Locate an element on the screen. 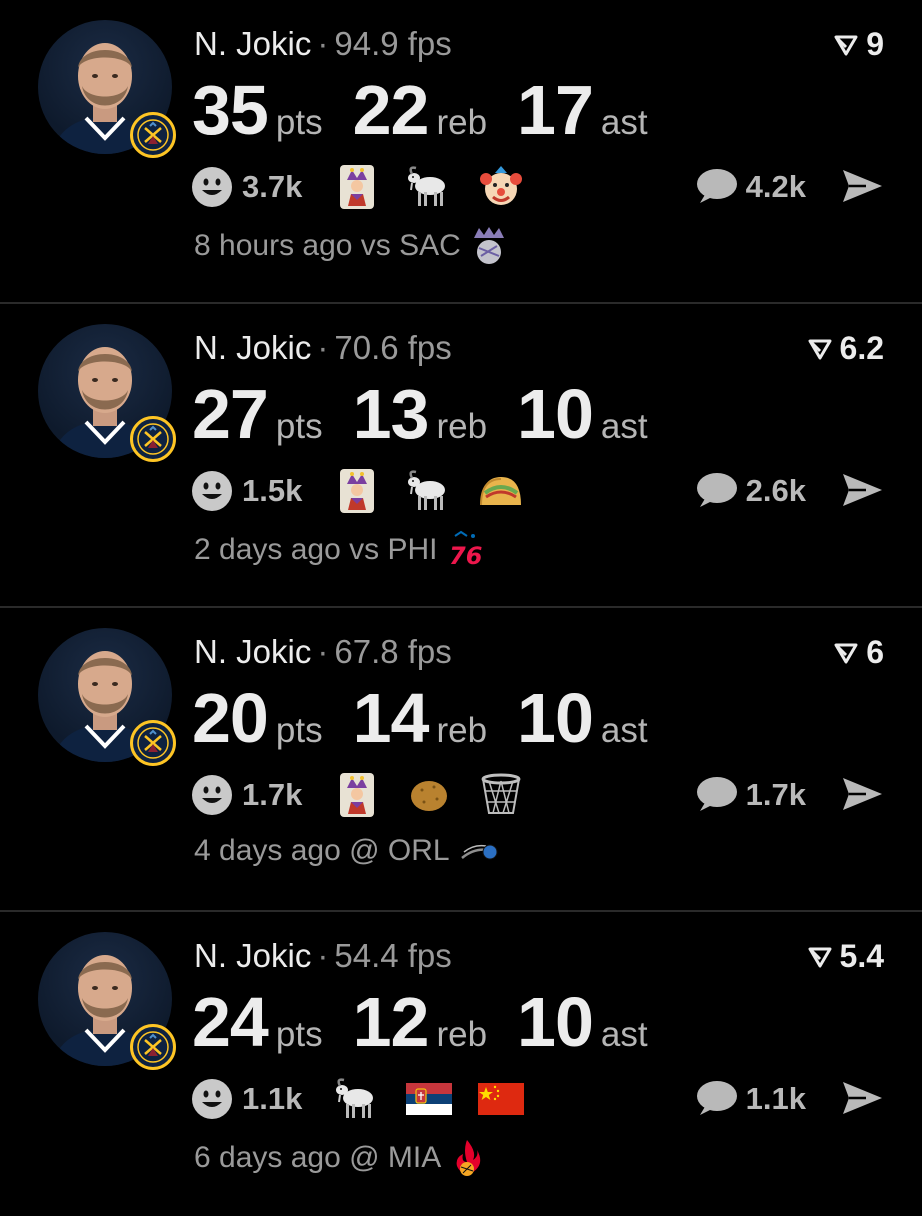  comments-button: 4.2k is located at coordinates (750, 187).